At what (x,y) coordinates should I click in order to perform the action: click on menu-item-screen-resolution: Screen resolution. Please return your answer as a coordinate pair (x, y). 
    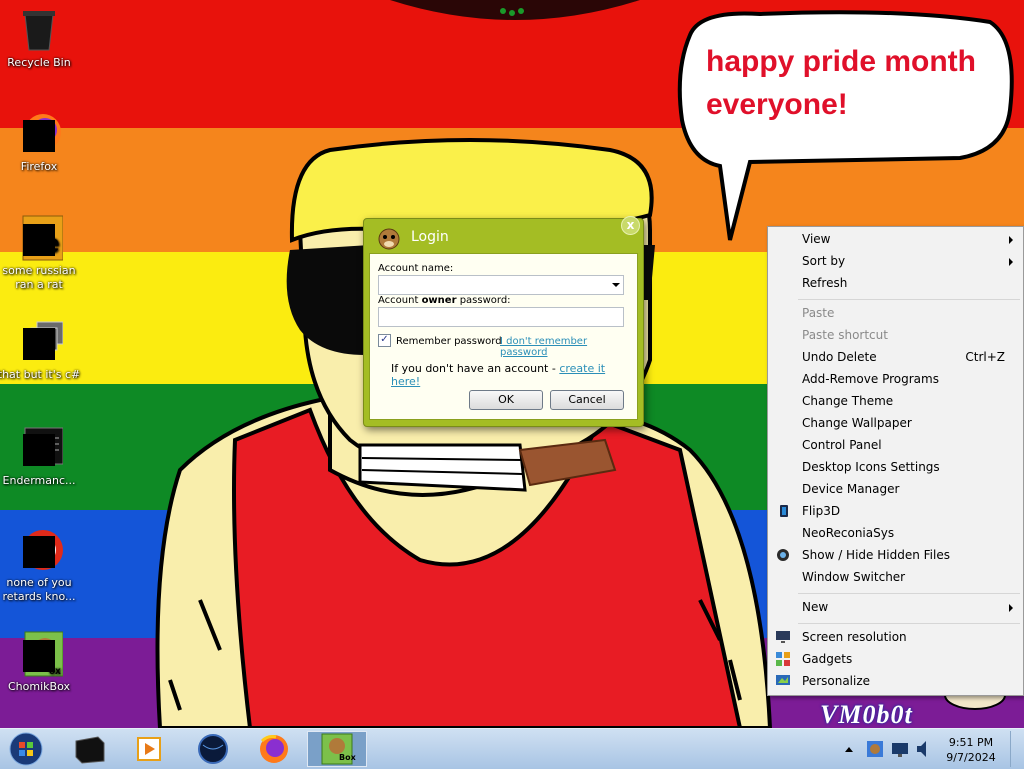
    Looking at the image, I should click on (895, 637).